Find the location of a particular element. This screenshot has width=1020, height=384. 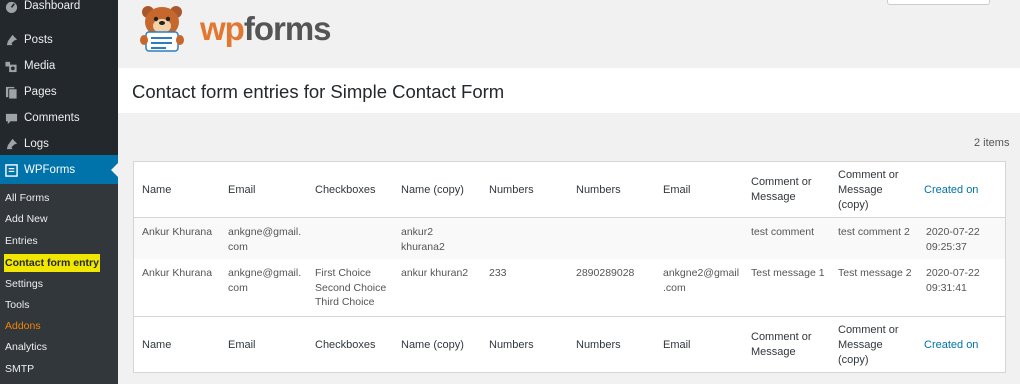

submenu-smtp: SMTP is located at coordinates (19, 369).